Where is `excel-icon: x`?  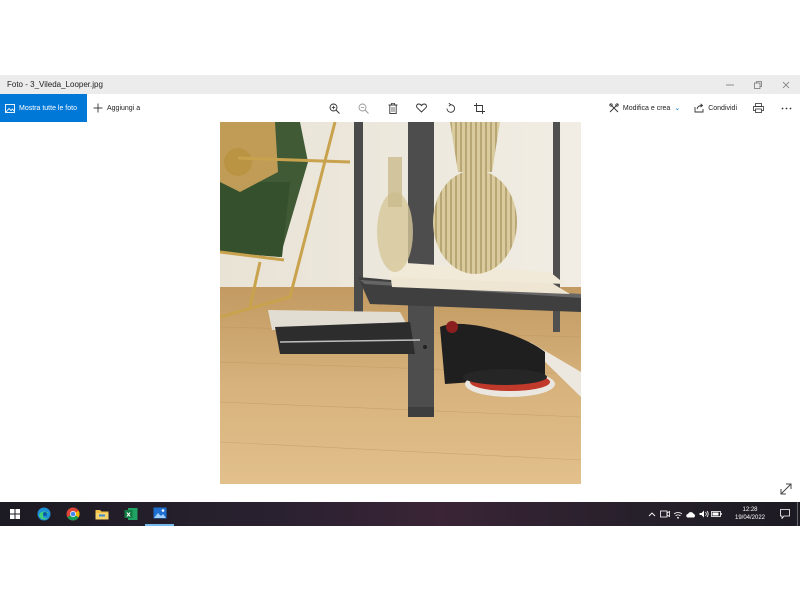 excel-icon: x is located at coordinates (130, 514).